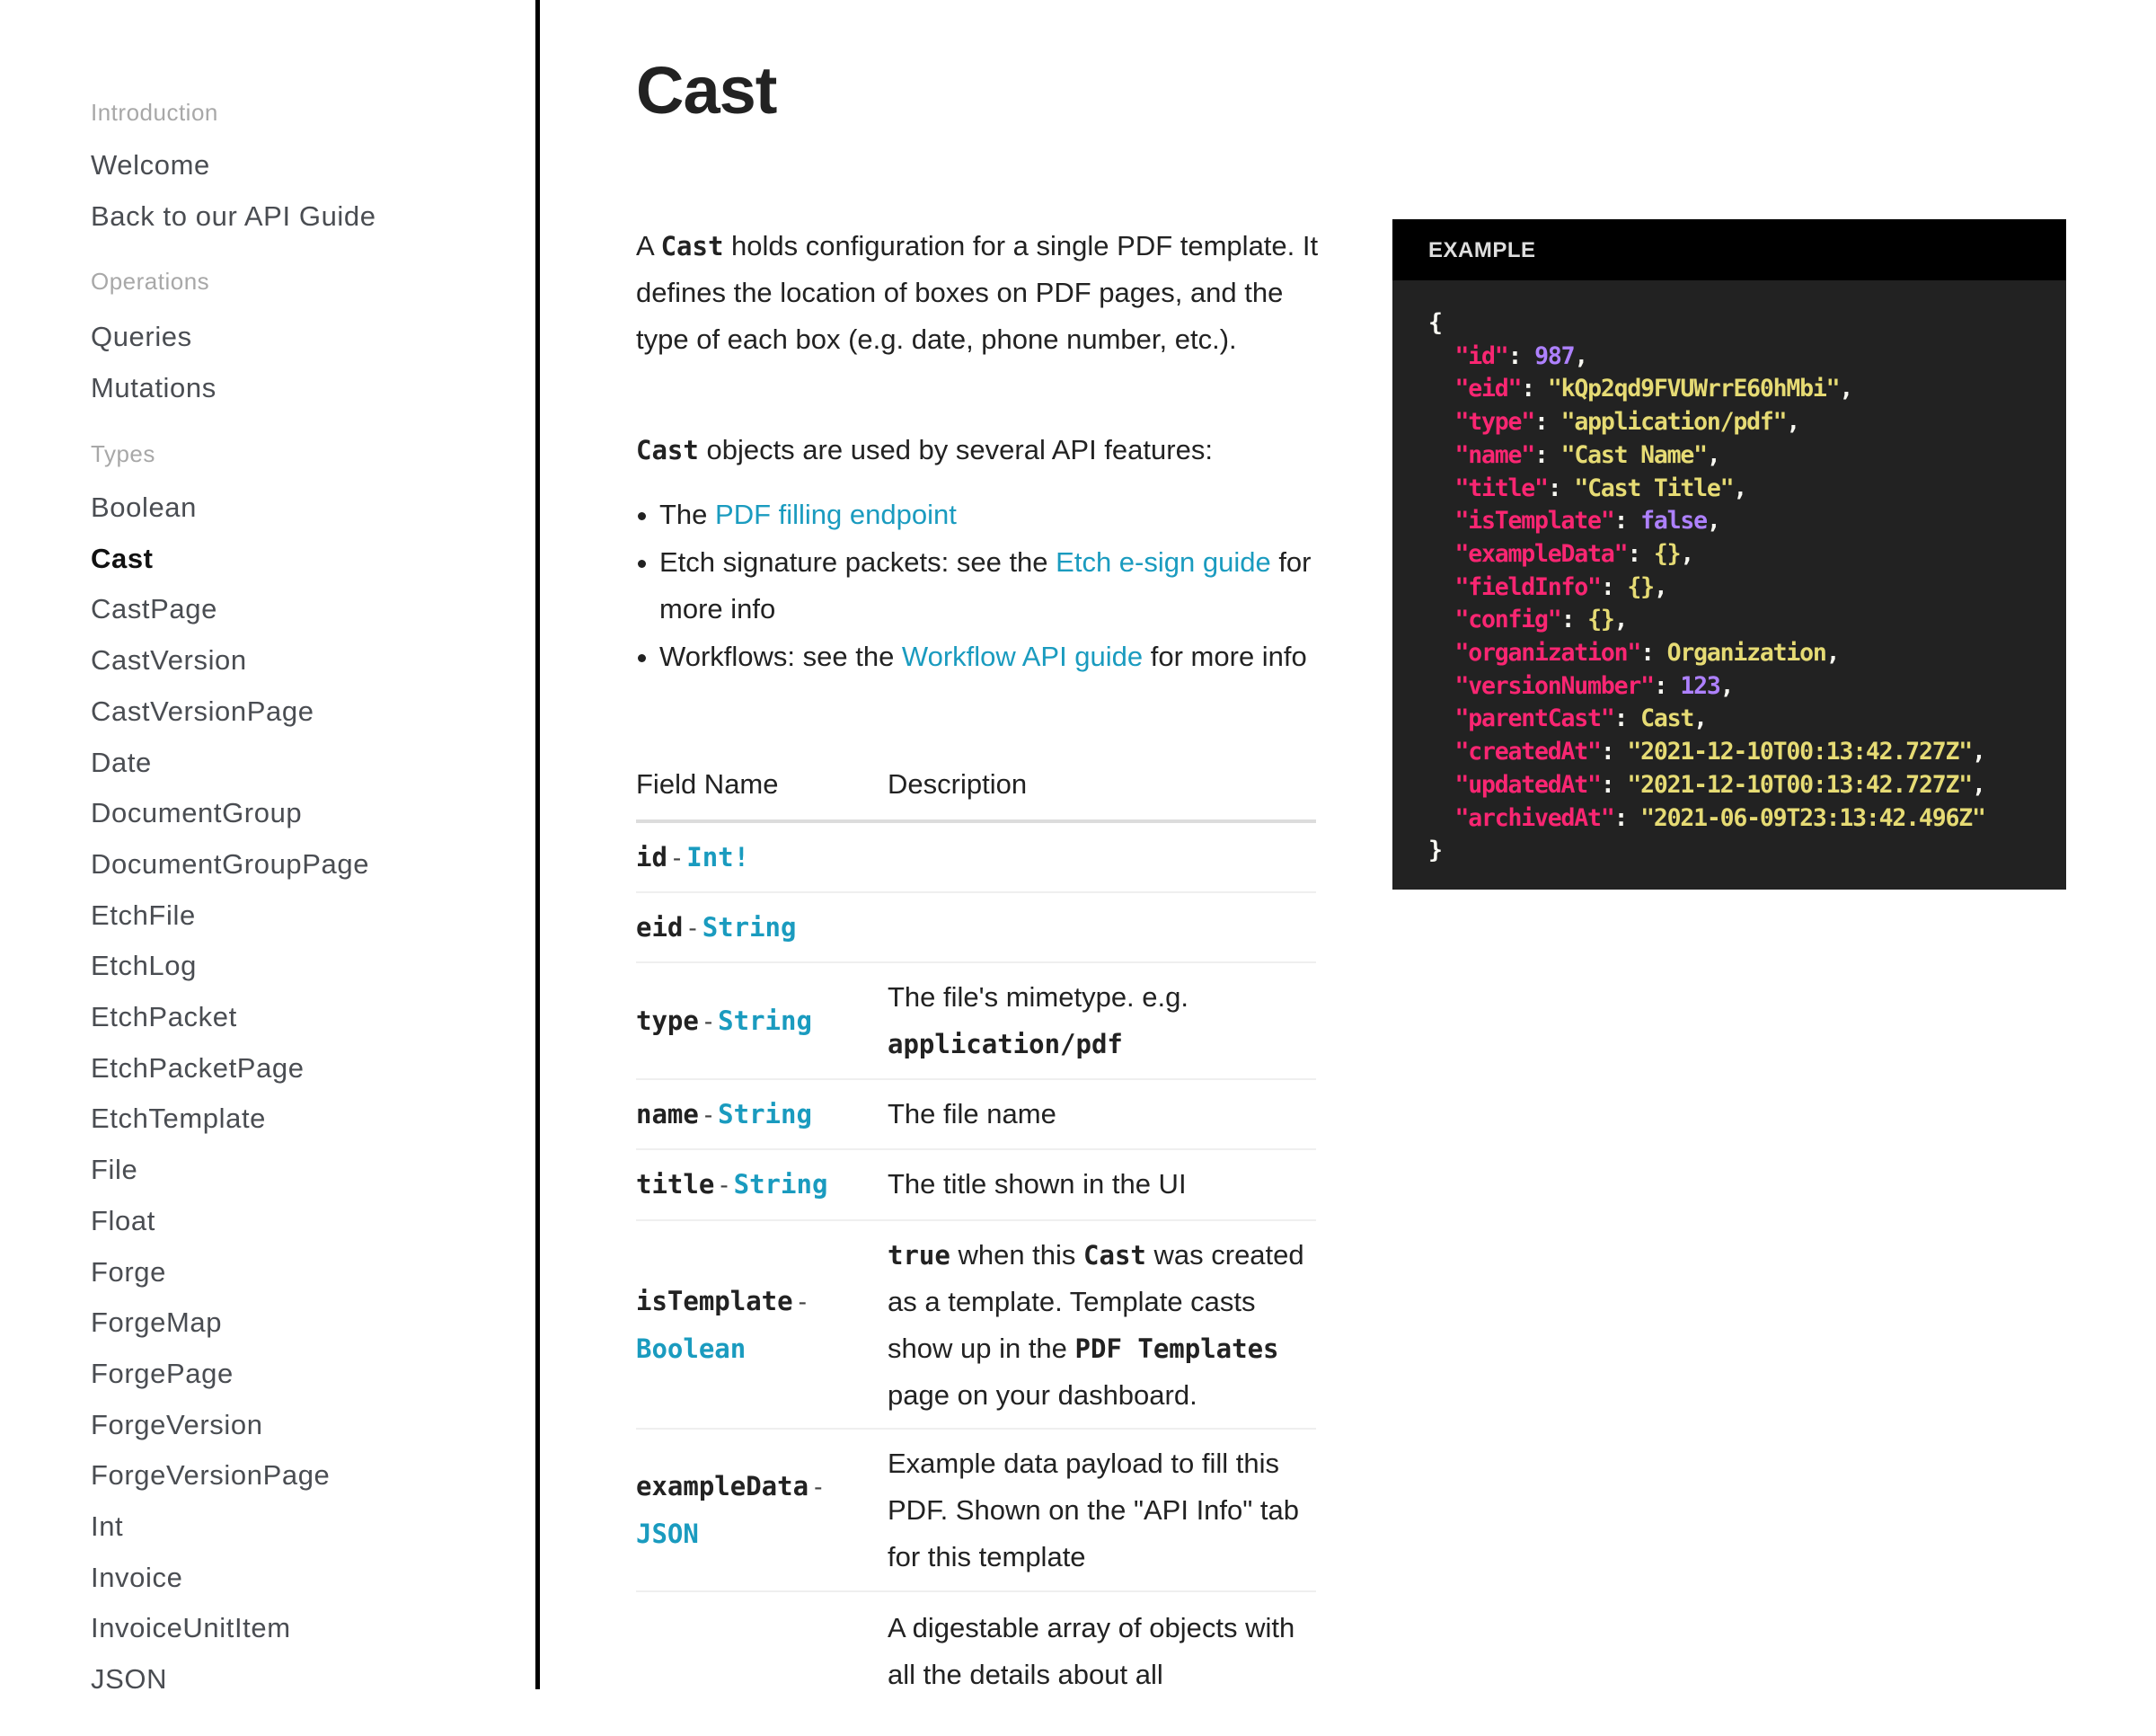 Image resolution: width=2156 pixels, height=1736 pixels. Describe the element at coordinates (976, 928) in the screenshot. I see `table-row: eid - String` at that location.